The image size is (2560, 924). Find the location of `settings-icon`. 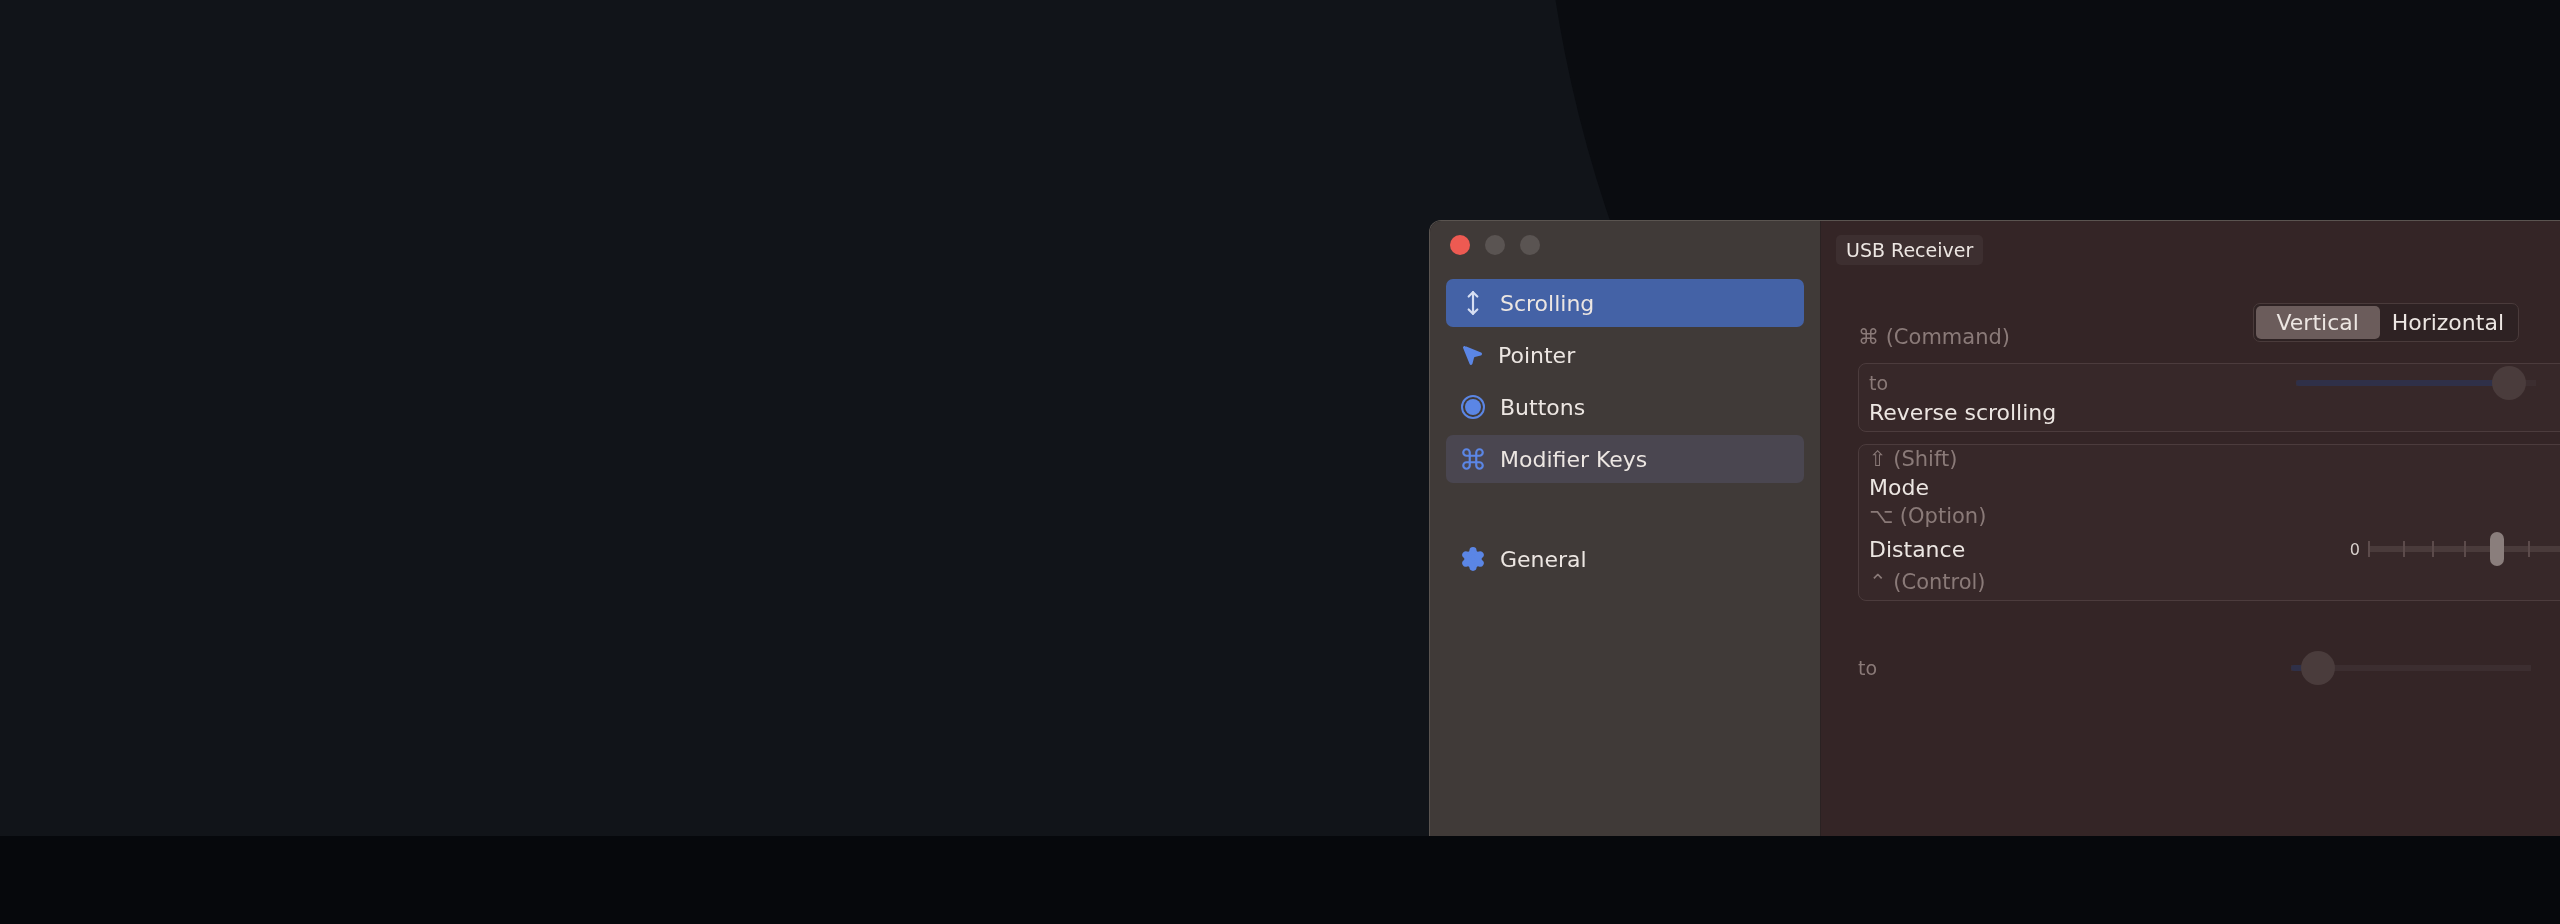

settings-icon is located at coordinates (1473, 559).